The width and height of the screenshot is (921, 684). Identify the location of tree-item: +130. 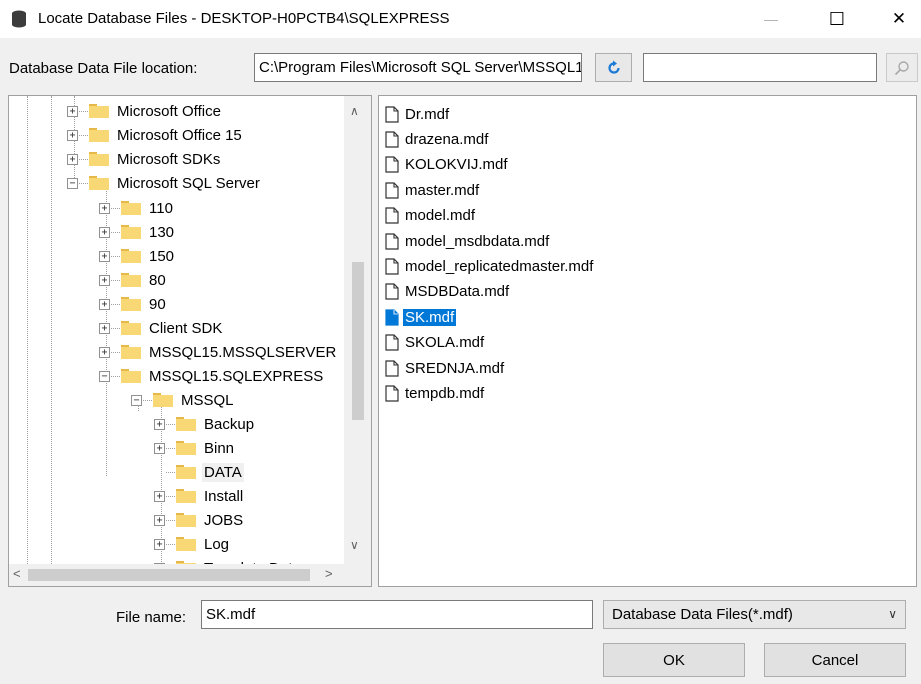
(137, 232).